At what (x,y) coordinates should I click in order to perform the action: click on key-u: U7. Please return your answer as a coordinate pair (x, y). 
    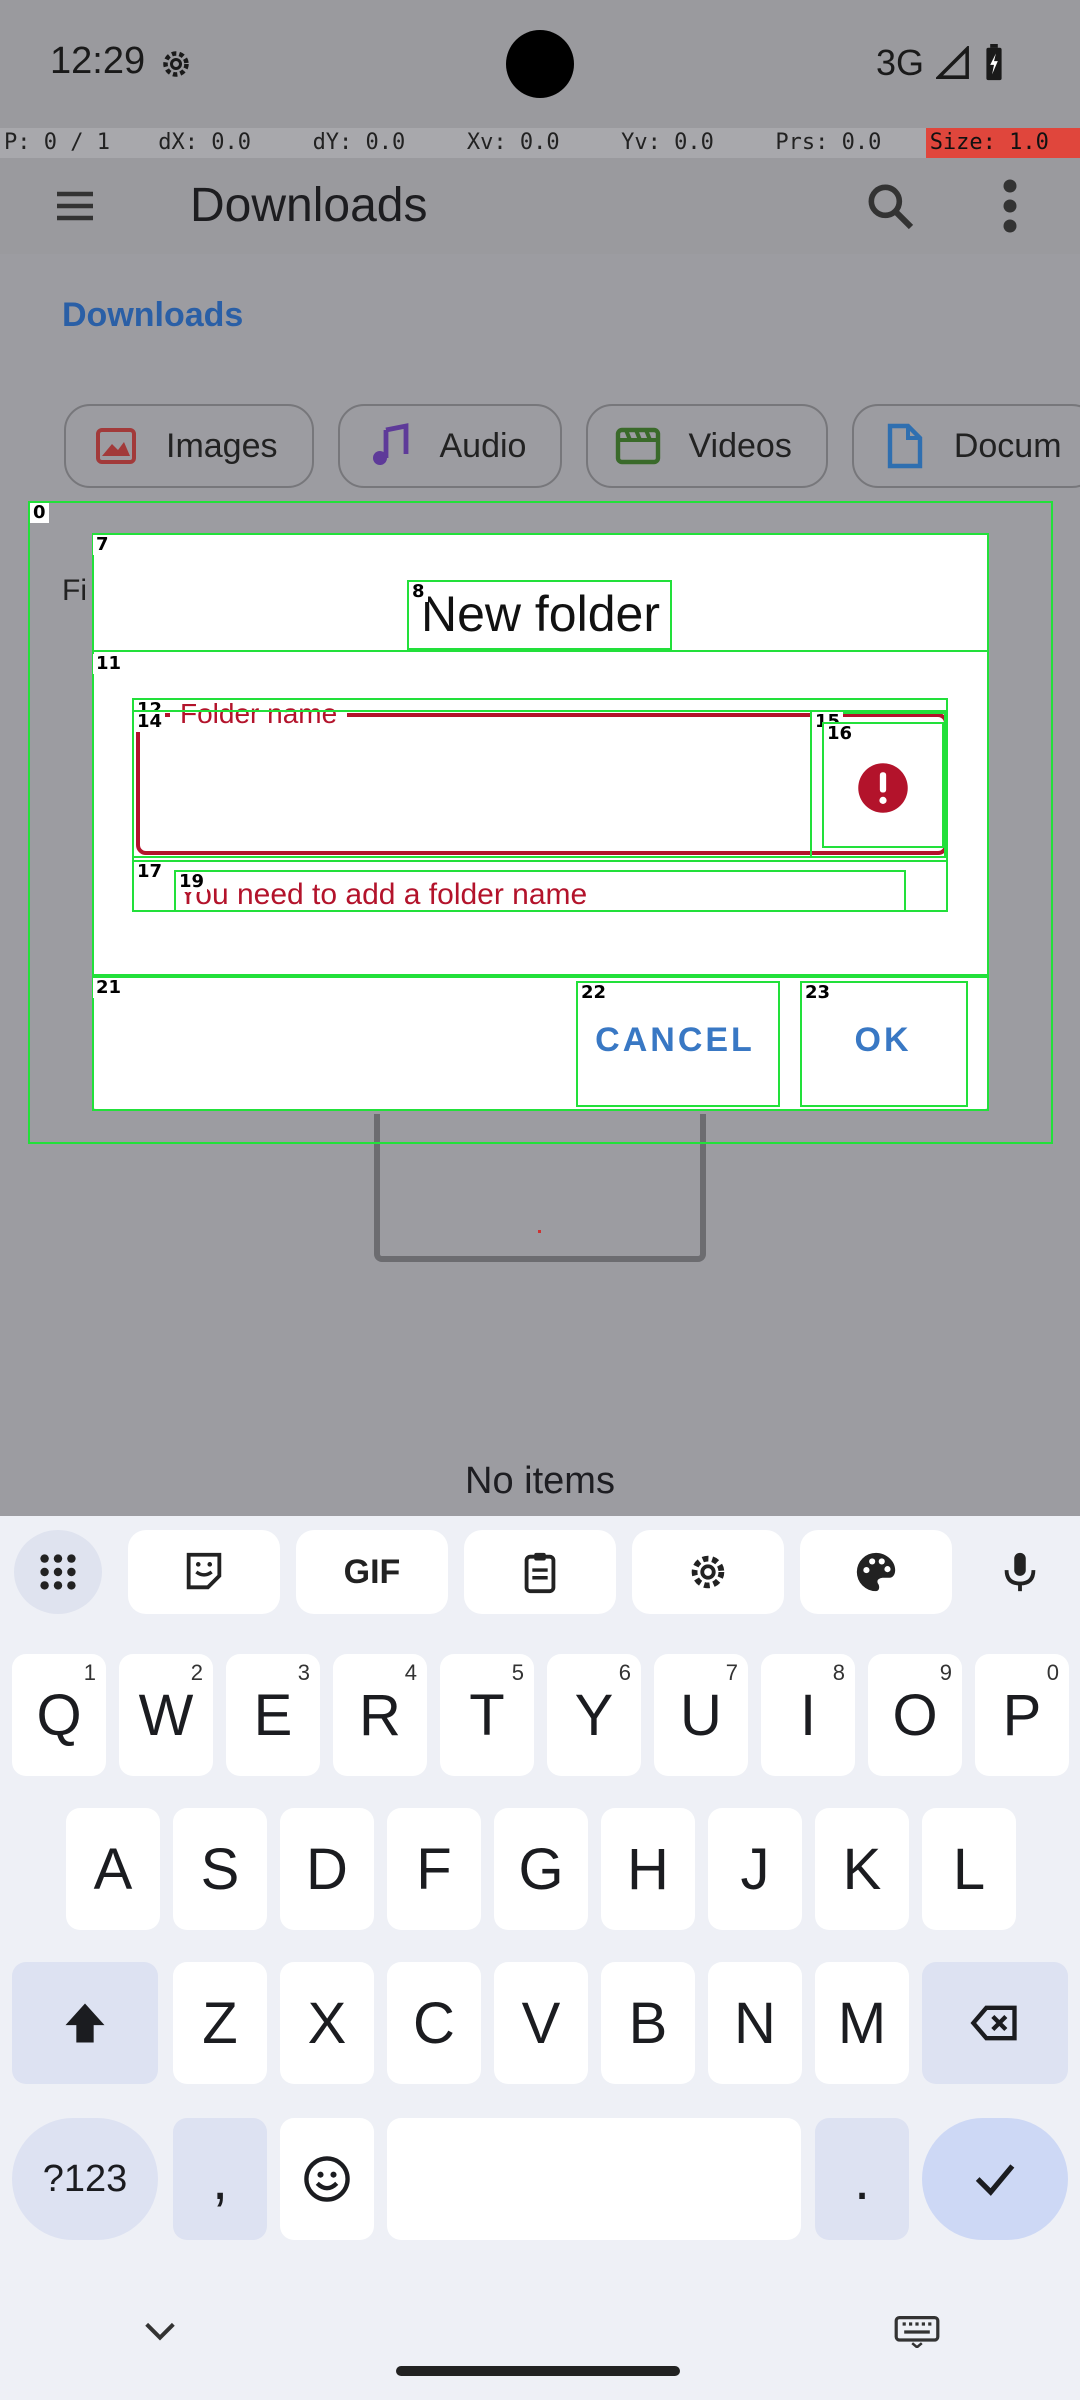
    Looking at the image, I should click on (701, 1715).